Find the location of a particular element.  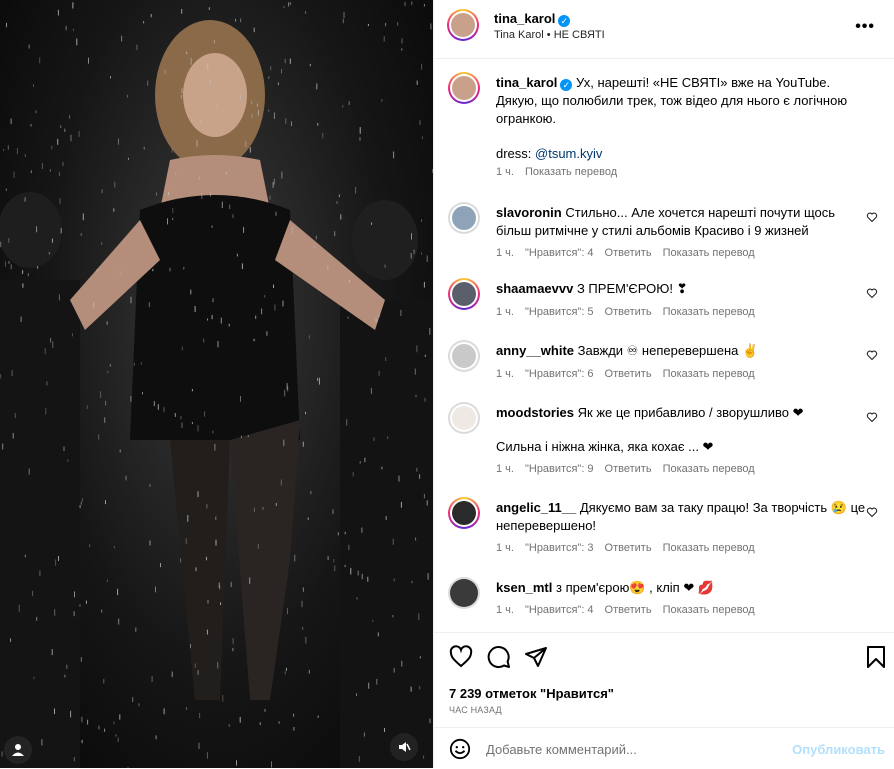

post-header: tina_karol ✓ Tina Karol • НЕ СВЯТІ ••• is located at coordinates (664, 29).